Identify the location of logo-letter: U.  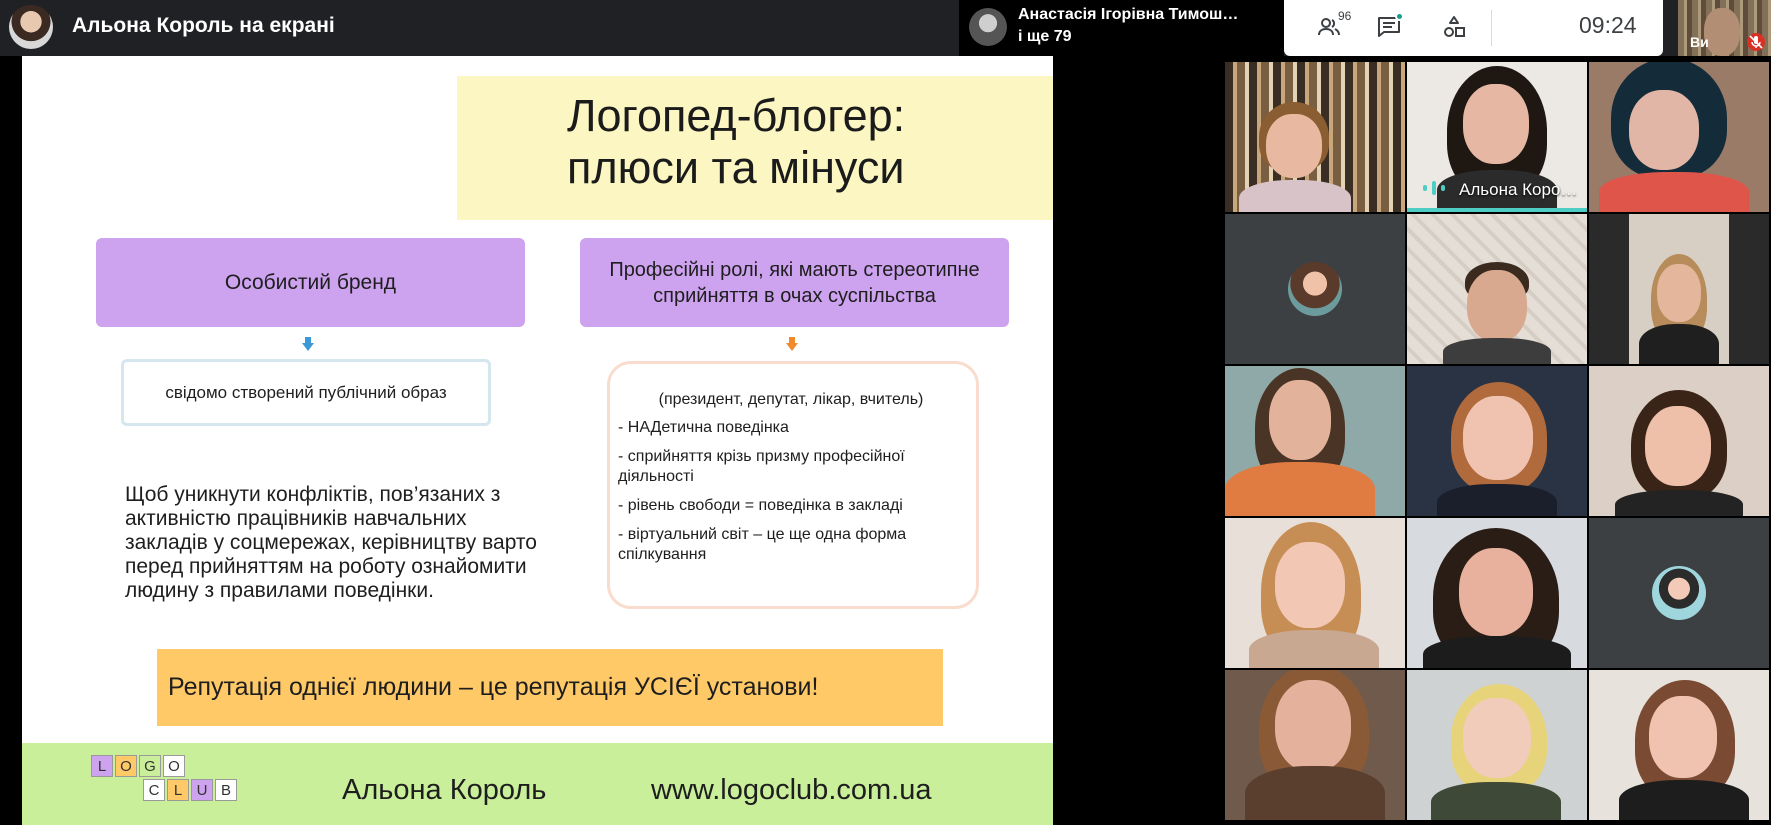
(202, 790).